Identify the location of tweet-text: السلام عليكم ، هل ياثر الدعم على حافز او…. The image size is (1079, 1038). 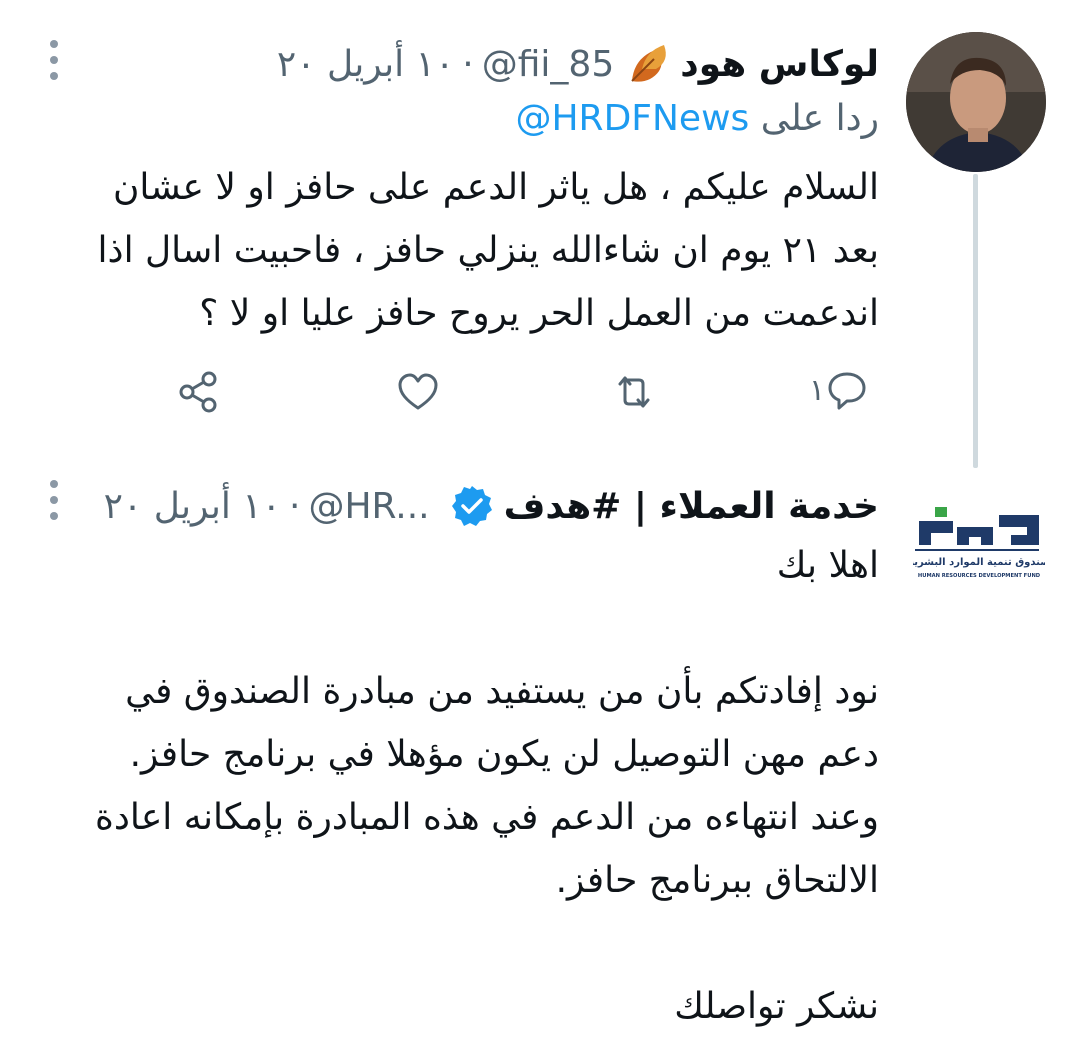
(488, 250).